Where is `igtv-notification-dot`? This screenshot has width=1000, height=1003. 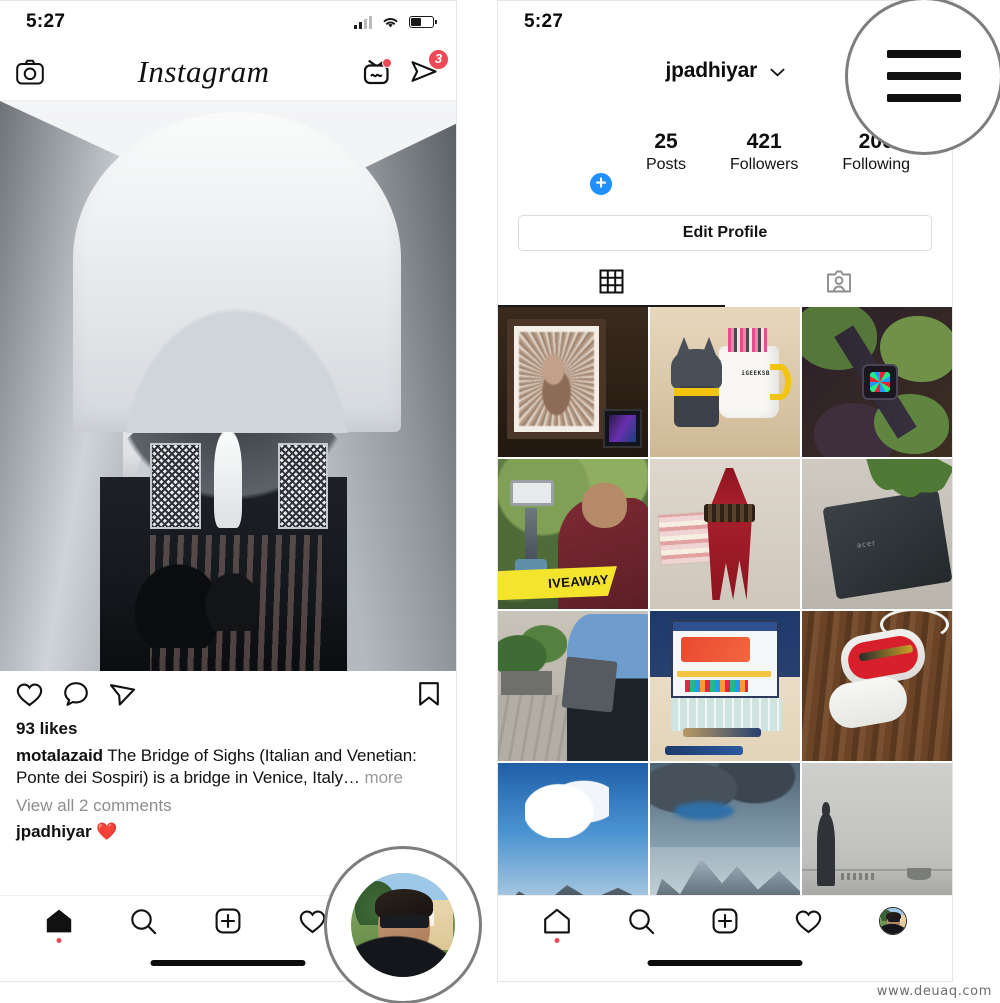 igtv-notification-dot is located at coordinates (386, 62).